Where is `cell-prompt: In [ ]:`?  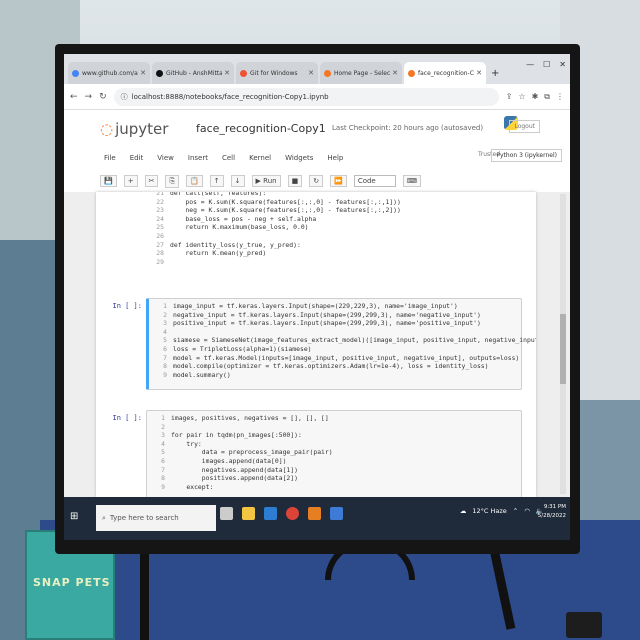 cell-prompt: In [ ]: is located at coordinates (127, 306).